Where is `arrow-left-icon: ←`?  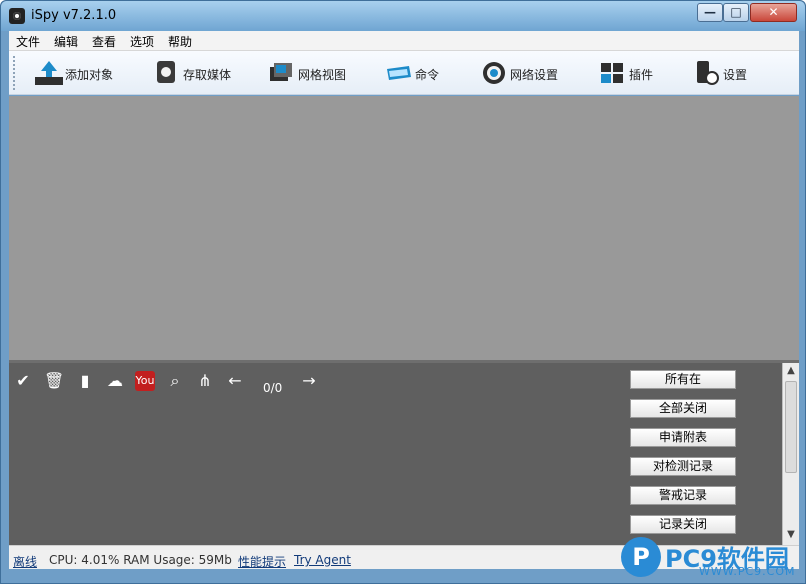 arrow-left-icon: ← is located at coordinates (235, 381).